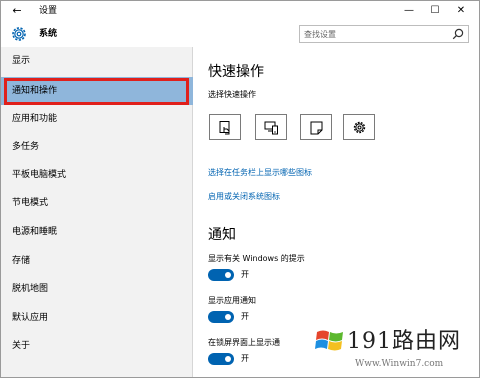  Describe the element at coordinates (97, 346) in the screenshot. I see `sidebar-item-about: 关于` at that location.